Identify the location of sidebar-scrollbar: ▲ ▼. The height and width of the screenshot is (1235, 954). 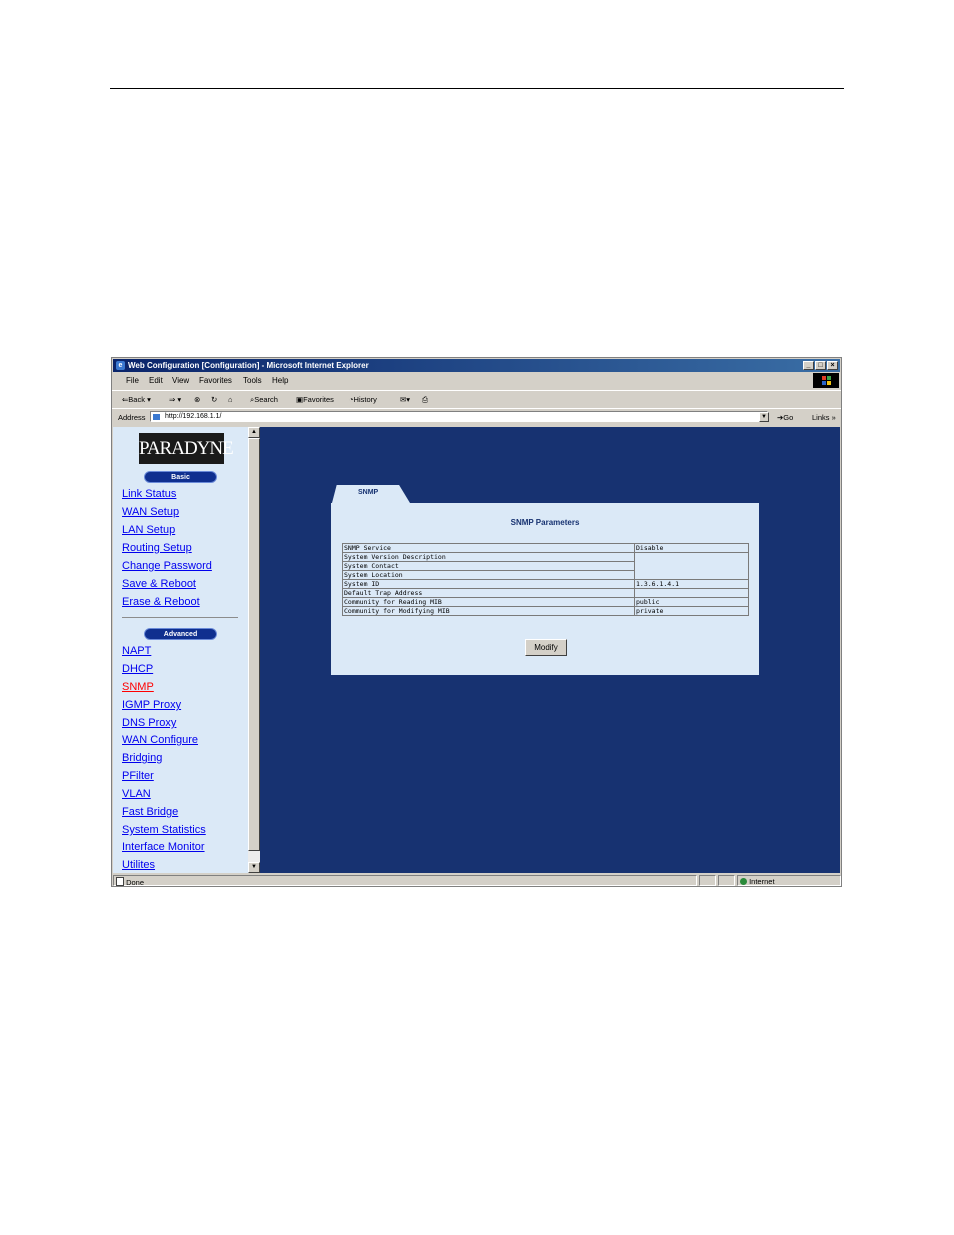
(254, 650).